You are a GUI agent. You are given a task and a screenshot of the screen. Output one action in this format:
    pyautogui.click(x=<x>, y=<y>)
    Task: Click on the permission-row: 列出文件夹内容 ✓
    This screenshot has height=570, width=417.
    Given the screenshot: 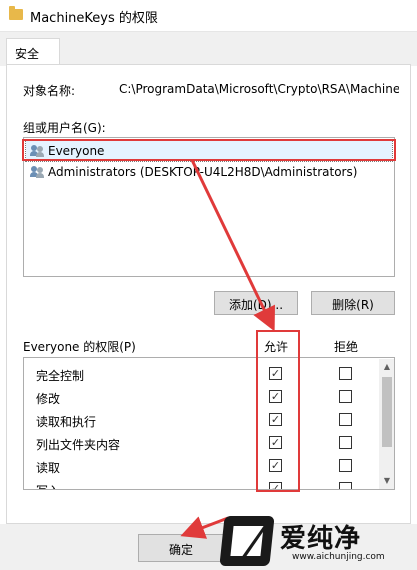 What is the action you would take?
    pyautogui.click(x=199, y=443)
    